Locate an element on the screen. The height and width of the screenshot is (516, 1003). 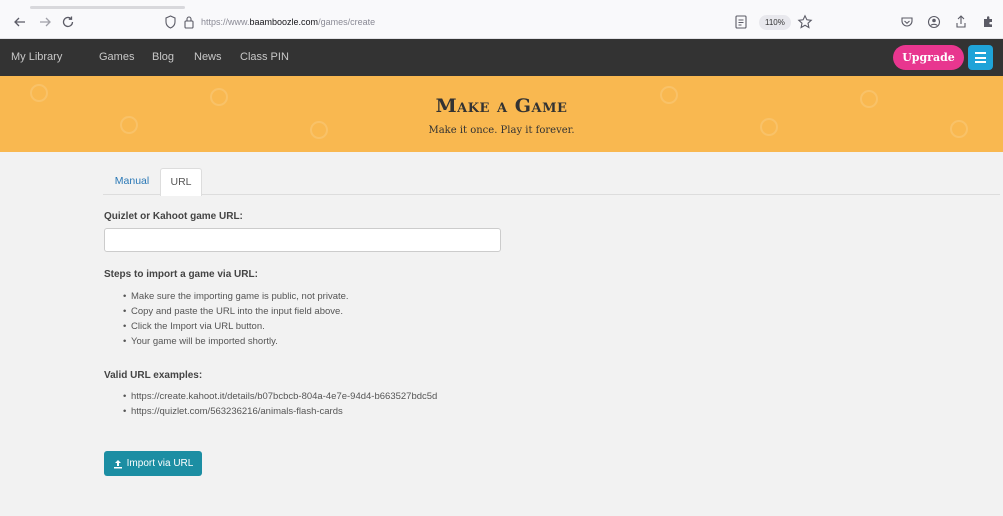
lock-icon is located at coordinates (189, 22).